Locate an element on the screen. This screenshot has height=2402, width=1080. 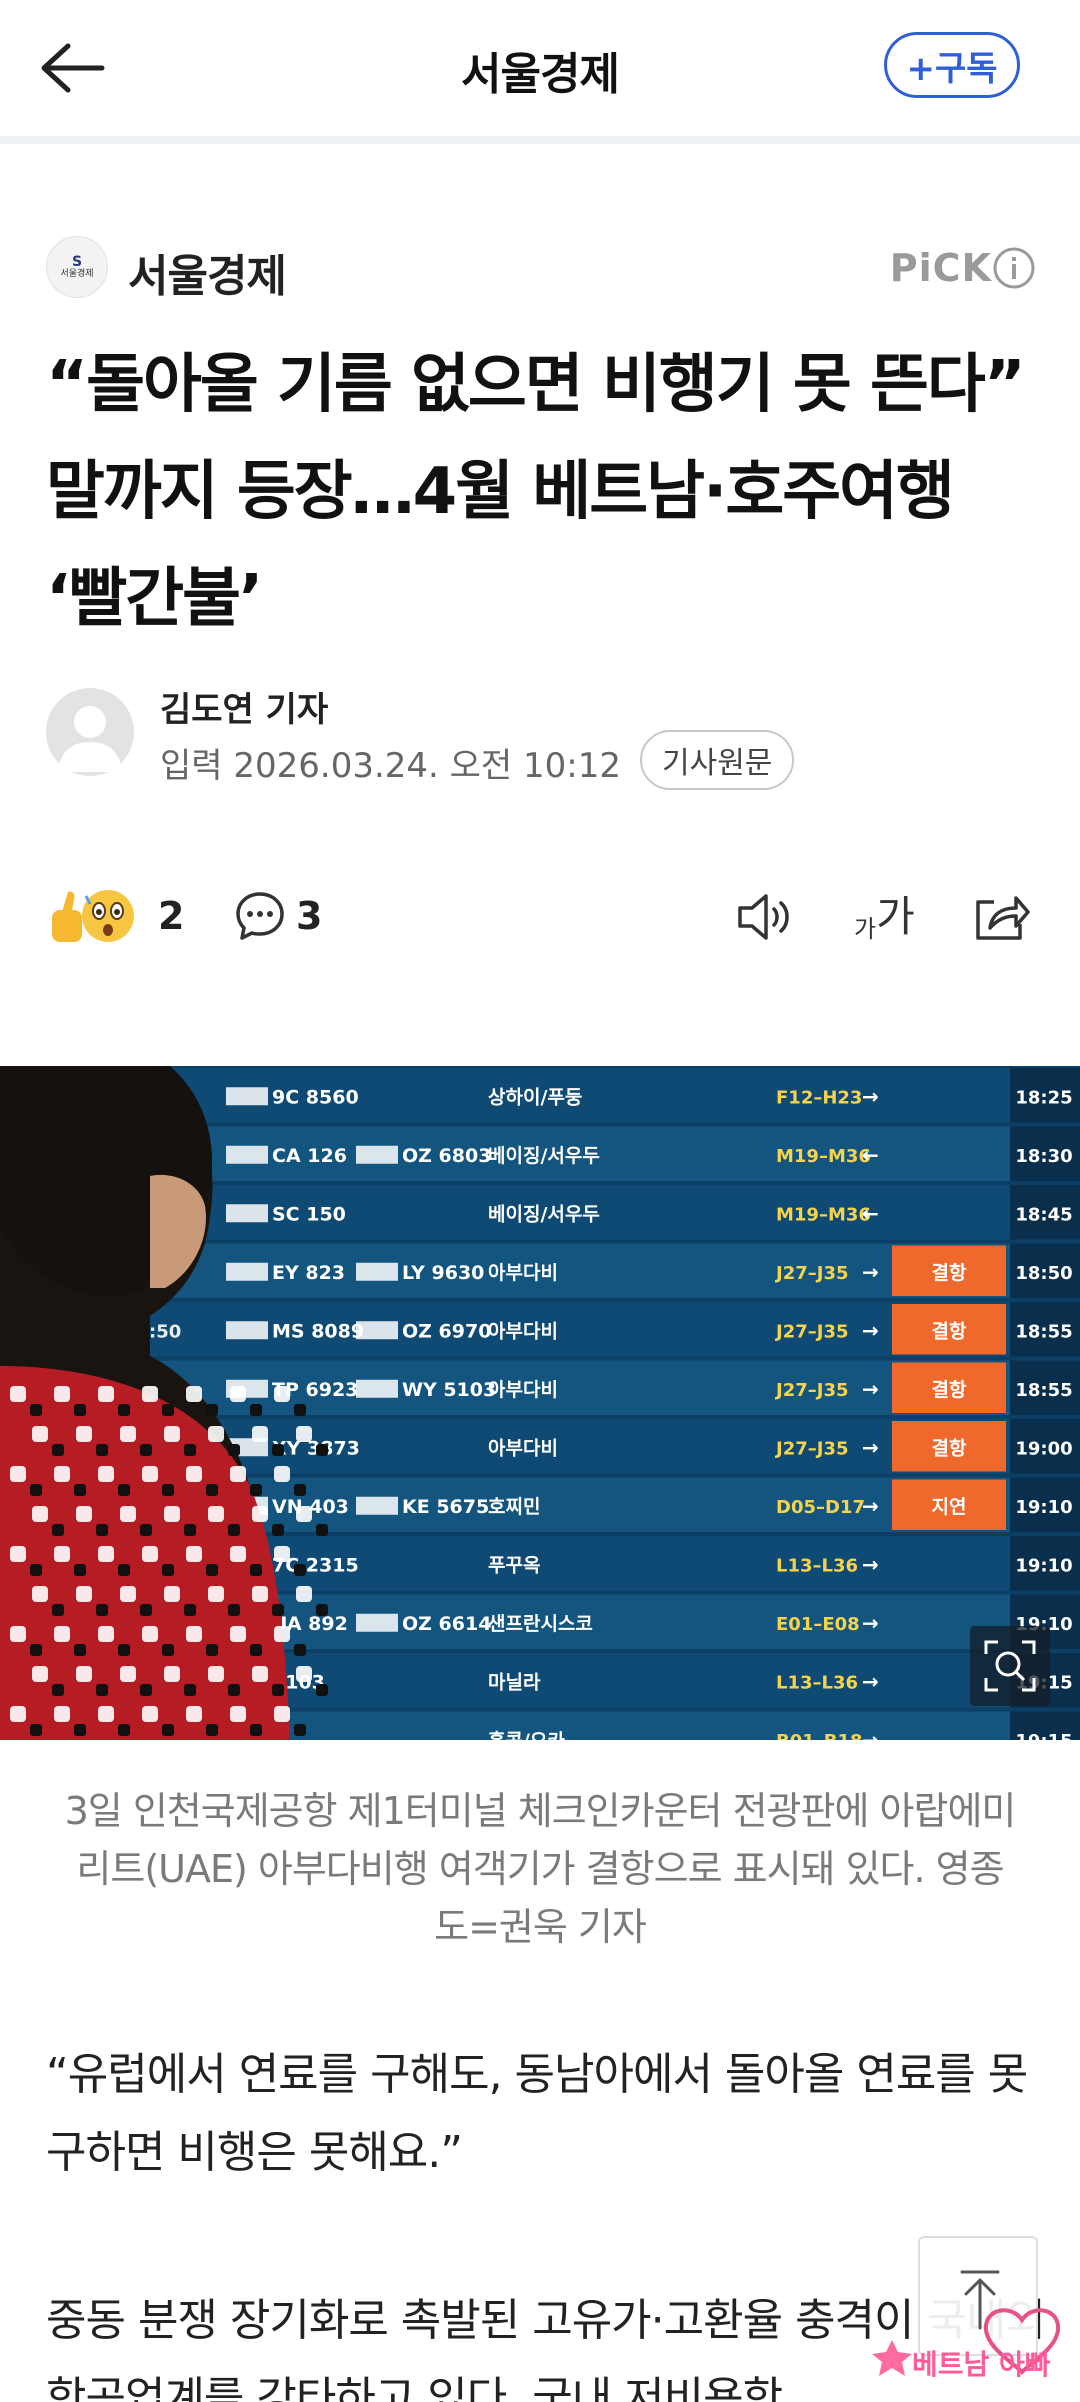
board-counter: M19–M36 is located at coordinates (823, 1214).